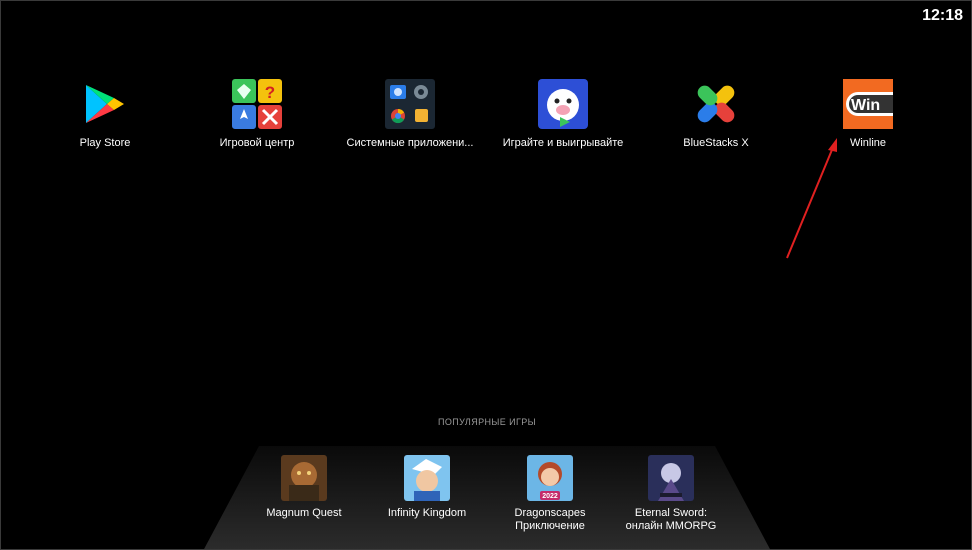 The width and height of the screenshot is (972, 550). I want to click on bluestacks-x-icon, so click(716, 104).